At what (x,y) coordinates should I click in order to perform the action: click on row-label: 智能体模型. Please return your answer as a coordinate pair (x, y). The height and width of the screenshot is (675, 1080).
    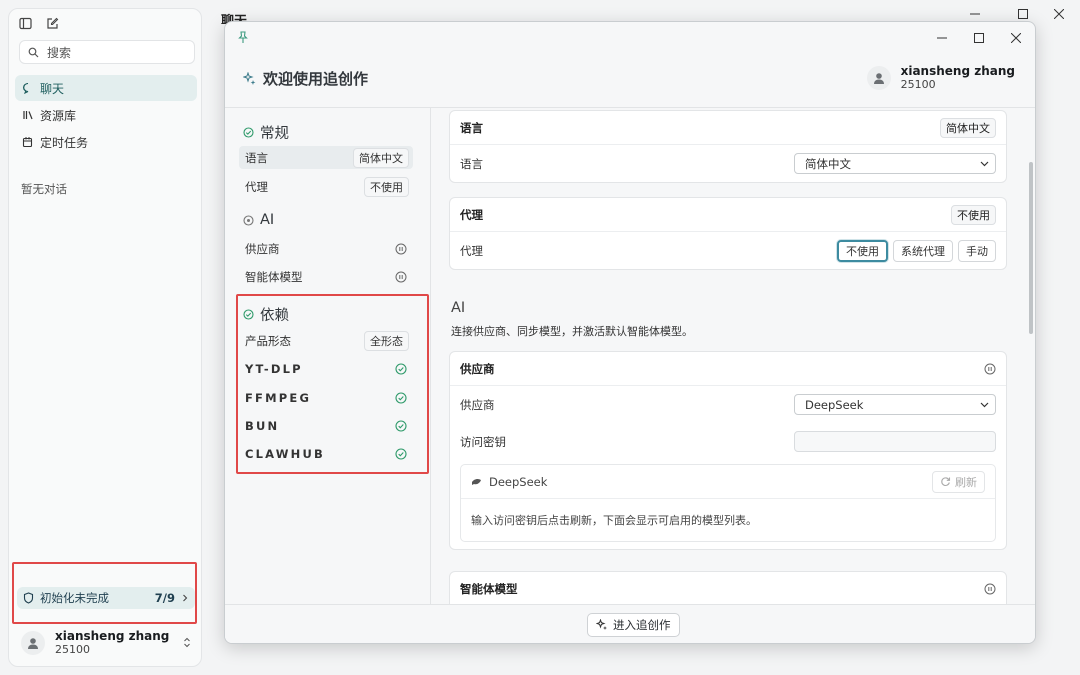
    Looking at the image, I should click on (274, 276).